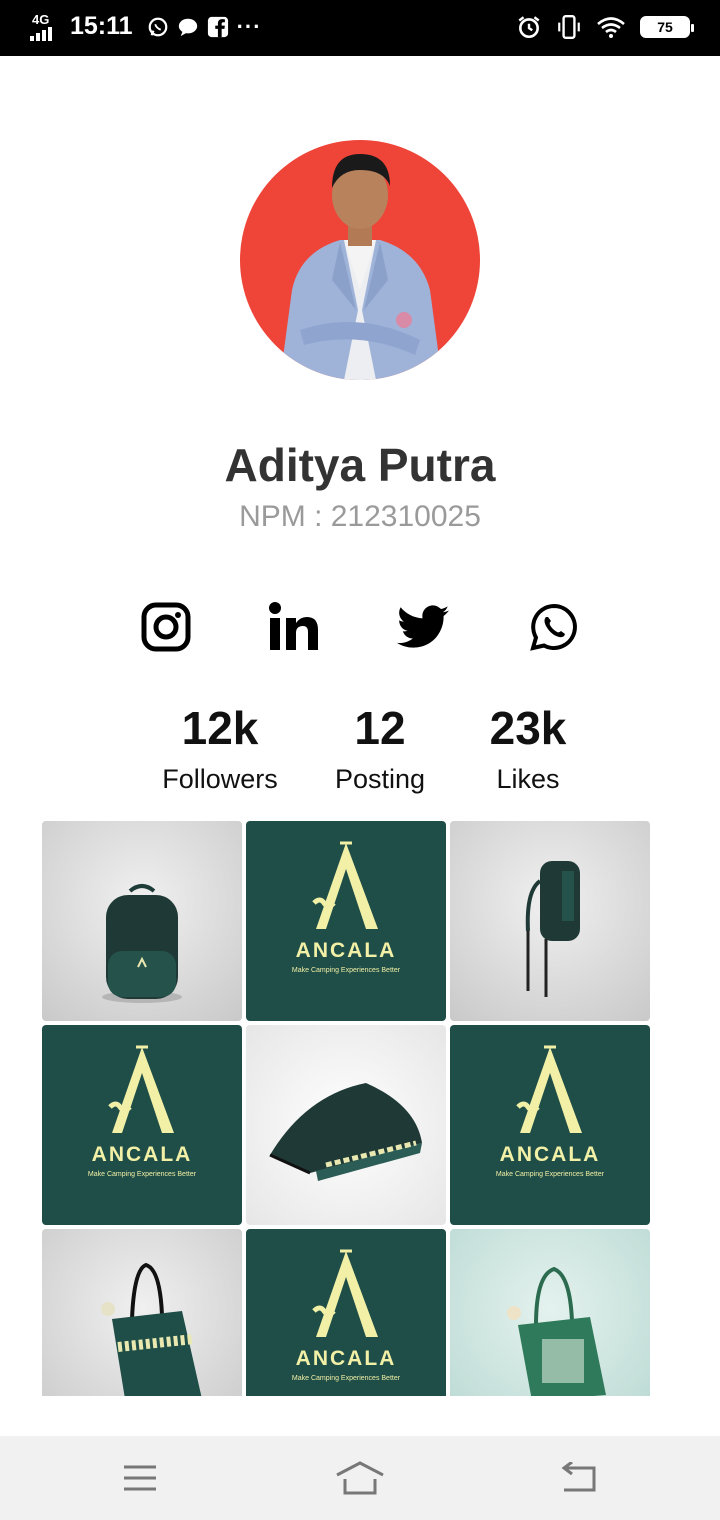 The width and height of the screenshot is (720, 1520). I want to click on posting-count: 12, so click(380, 728).